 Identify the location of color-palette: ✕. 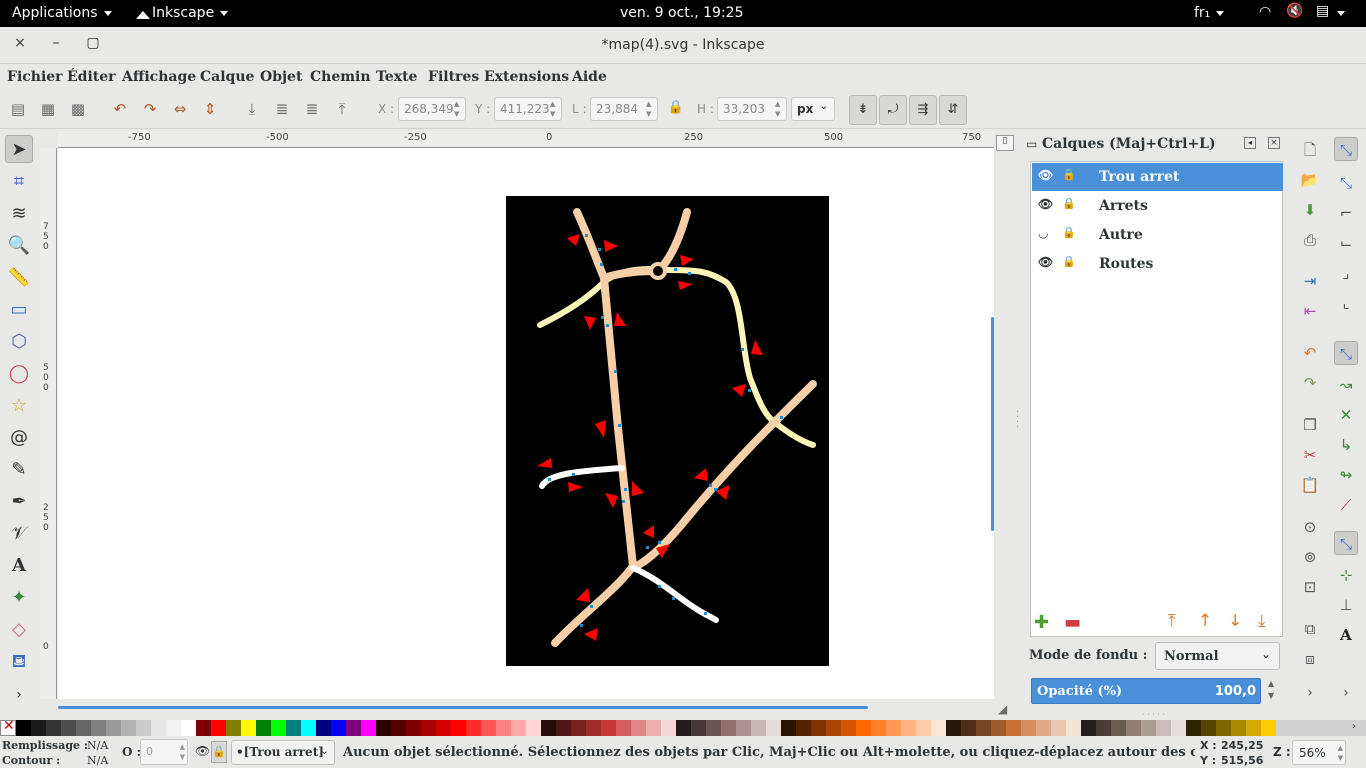
(683, 727).